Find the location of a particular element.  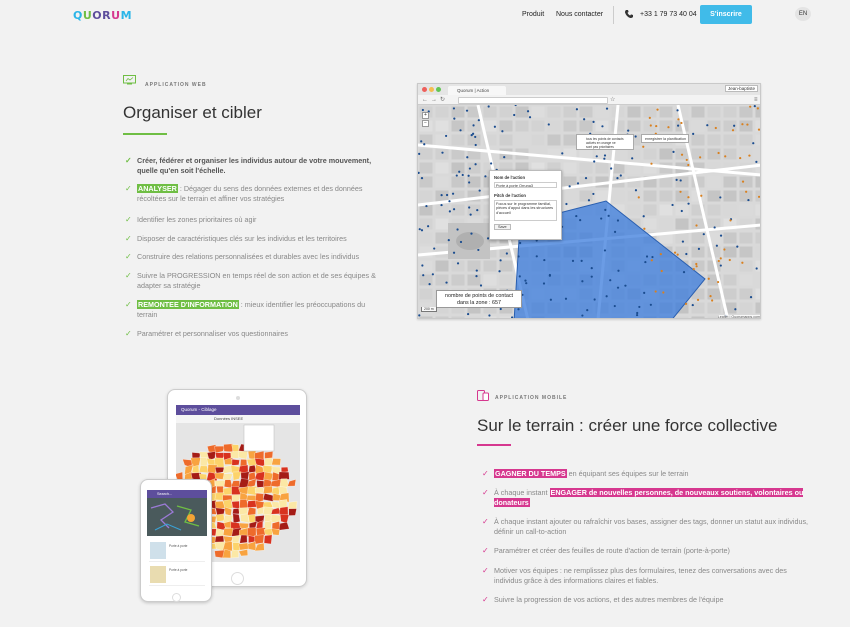

save-action-button: Save is located at coordinates (502, 227).